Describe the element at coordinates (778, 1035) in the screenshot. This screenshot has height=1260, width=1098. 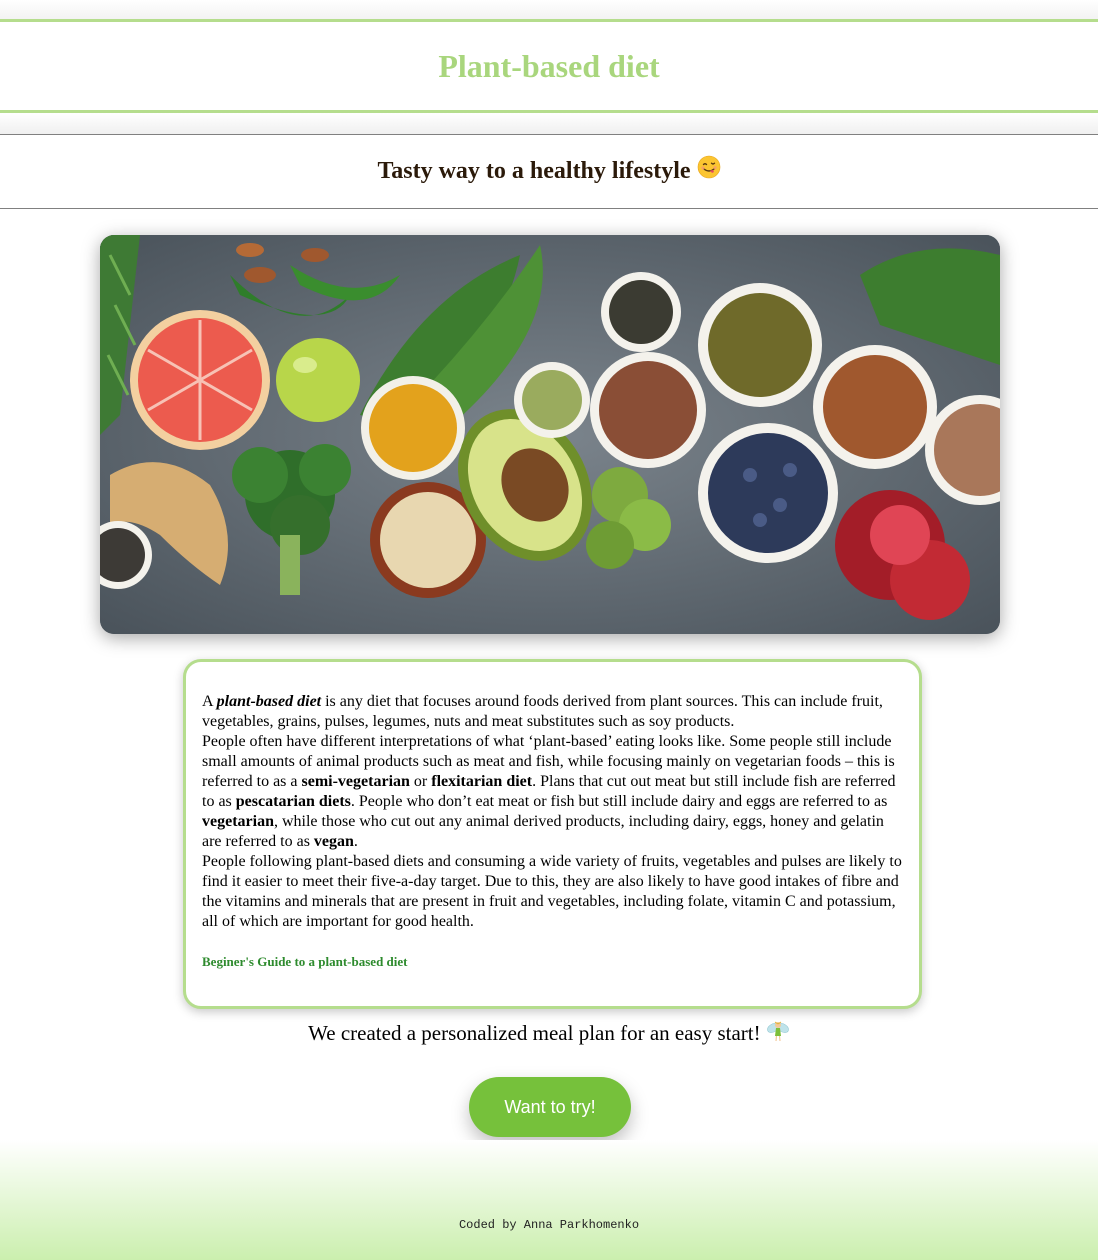
I see `fairy-icon` at that location.